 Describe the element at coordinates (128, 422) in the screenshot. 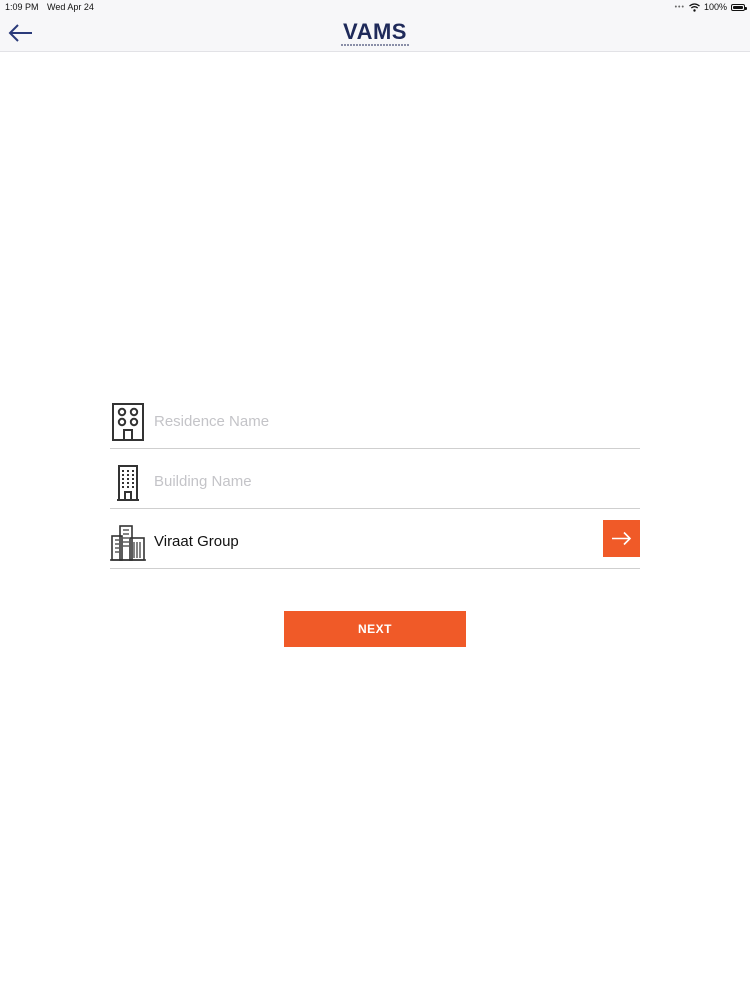

I see `residence-building-icon` at that location.